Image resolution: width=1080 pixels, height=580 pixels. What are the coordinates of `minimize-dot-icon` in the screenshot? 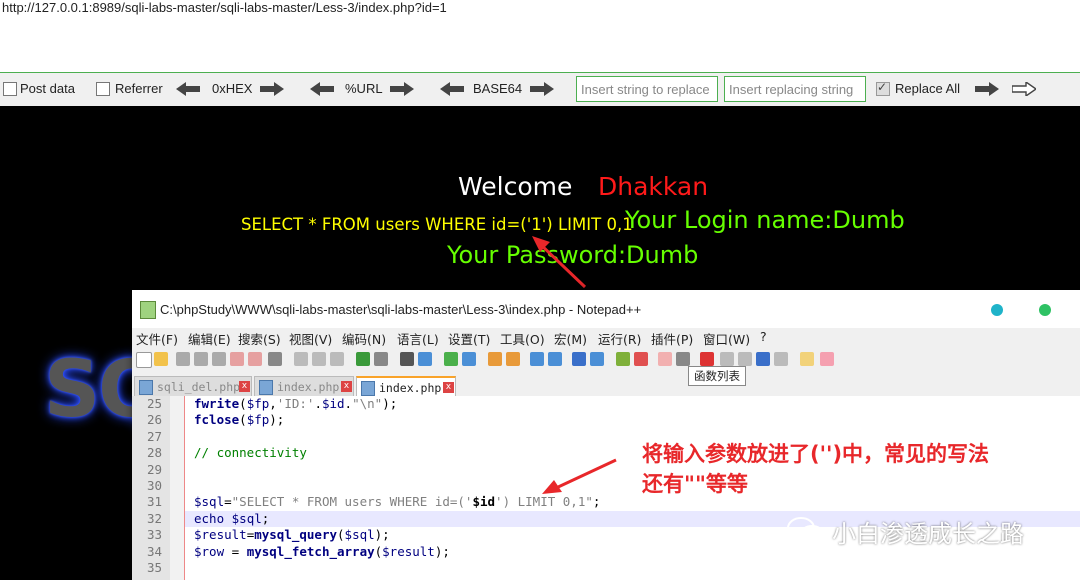 It's located at (997, 310).